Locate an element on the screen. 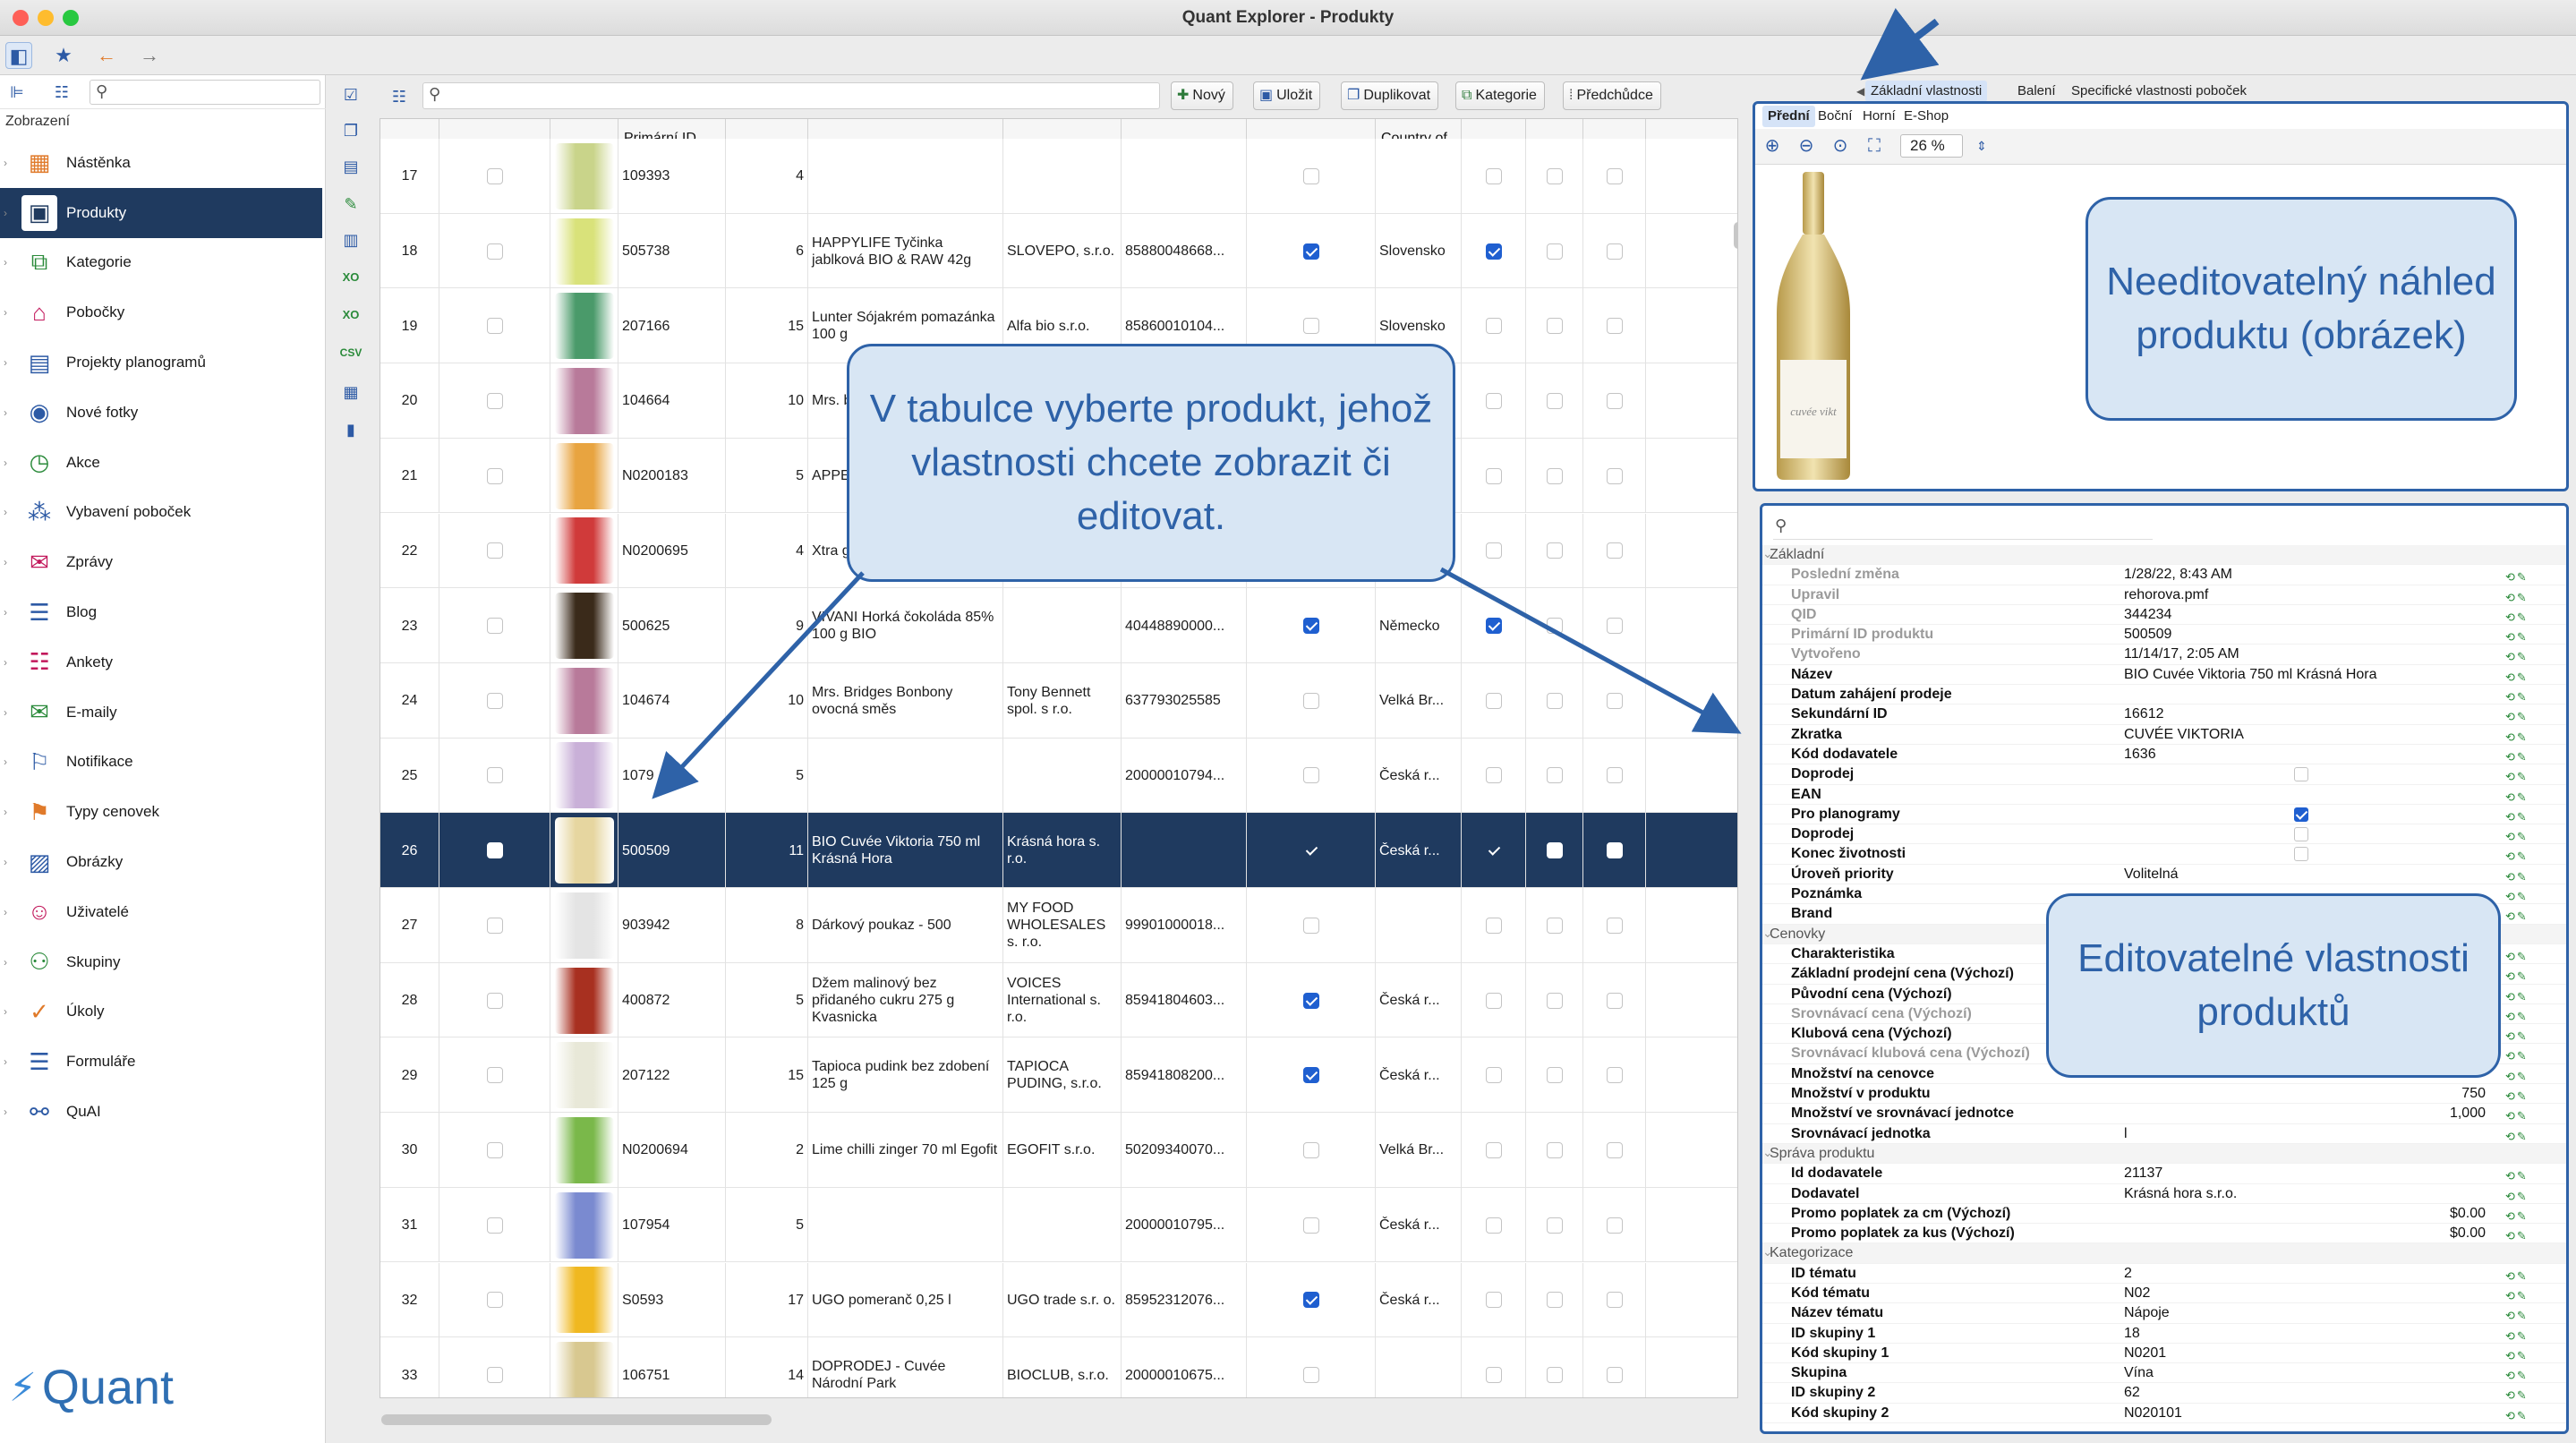 The image size is (2576, 1443). property-value: N020101 is located at coordinates (2305, 1413).